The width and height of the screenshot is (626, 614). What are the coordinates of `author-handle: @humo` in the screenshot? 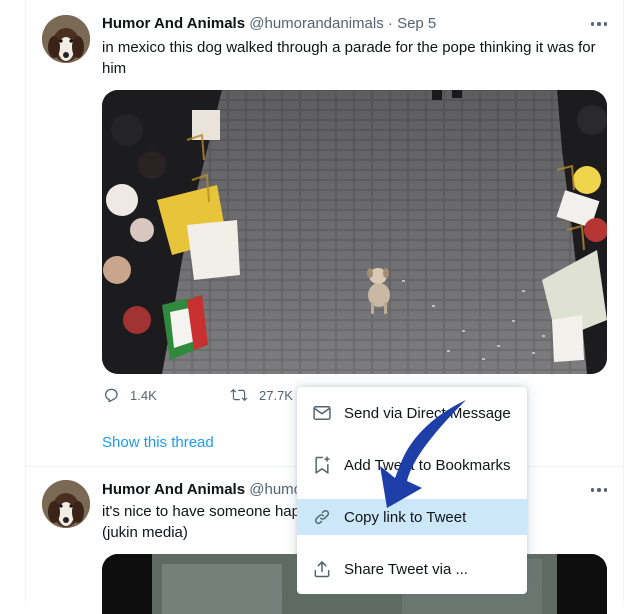 It's located at (275, 489).